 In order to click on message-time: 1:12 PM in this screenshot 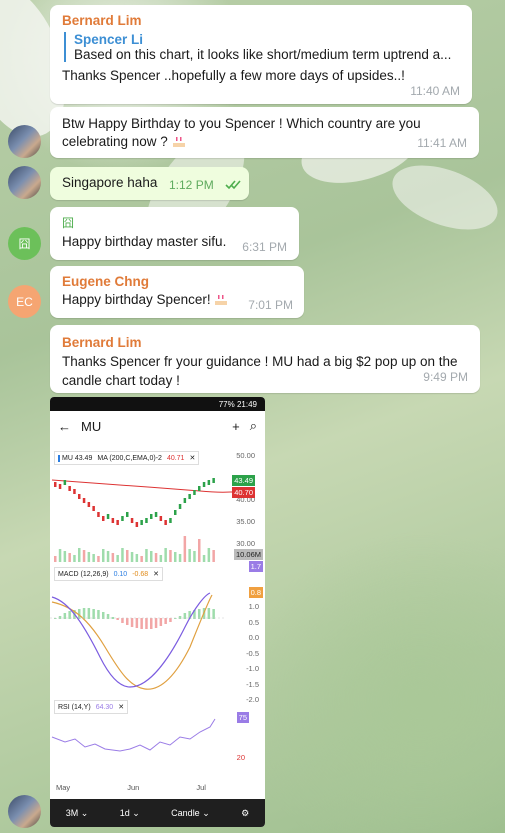, I will do `click(191, 185)`.